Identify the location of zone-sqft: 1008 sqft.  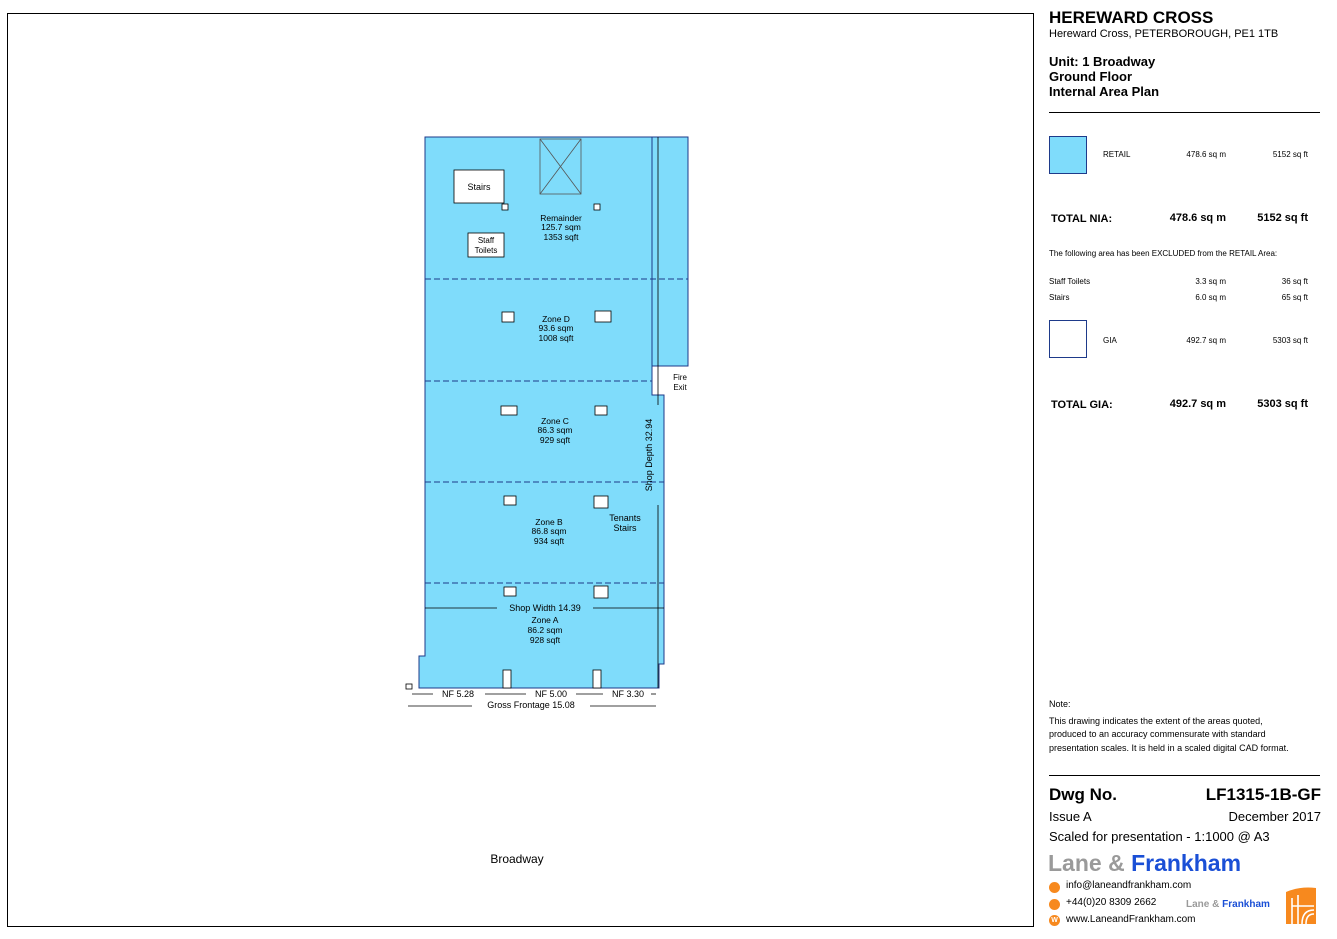
(557, 338).